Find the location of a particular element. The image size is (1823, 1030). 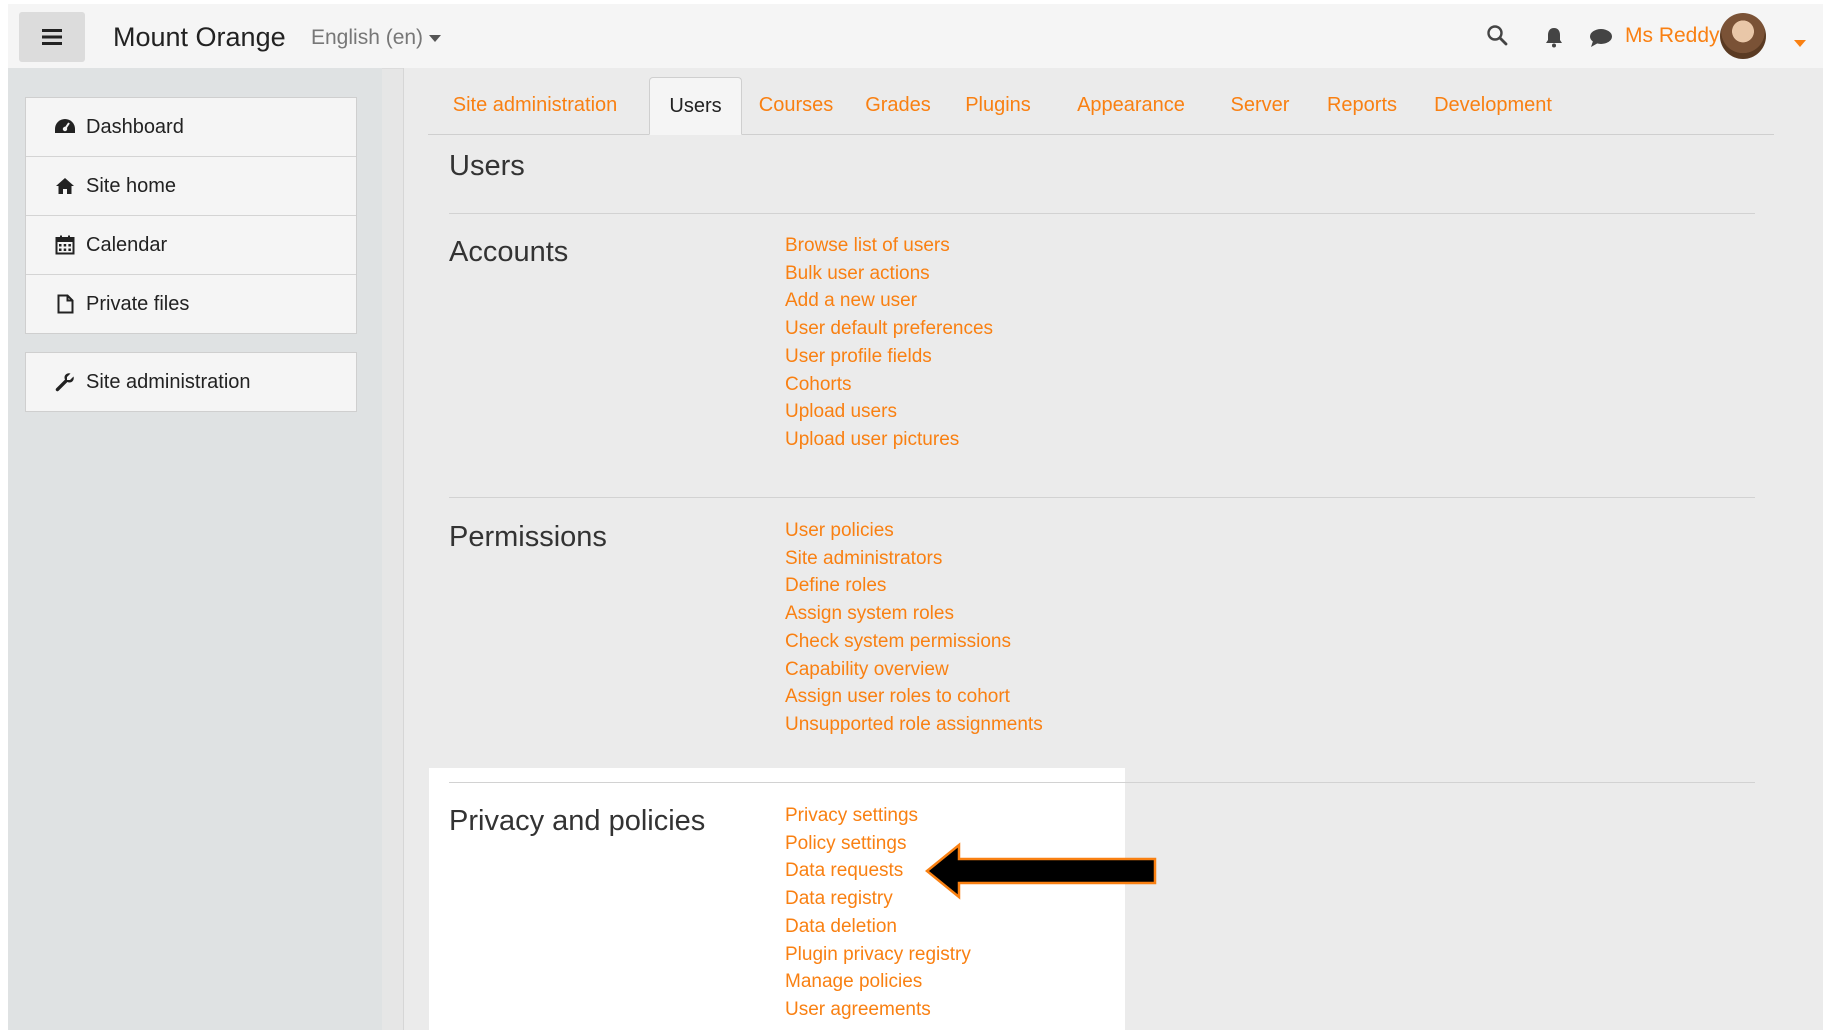

link-user-default-preferences: User default preferences is located at coordinates (889, 329).